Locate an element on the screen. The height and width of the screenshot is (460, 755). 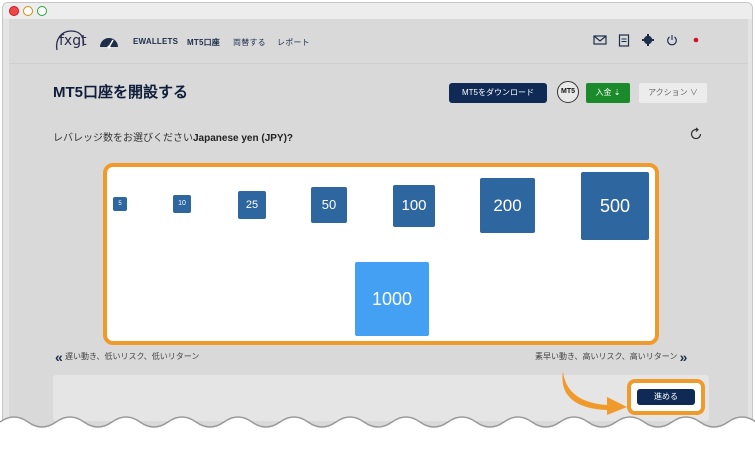
leverage-option-25: 25 is located at coordinates (252, 205).